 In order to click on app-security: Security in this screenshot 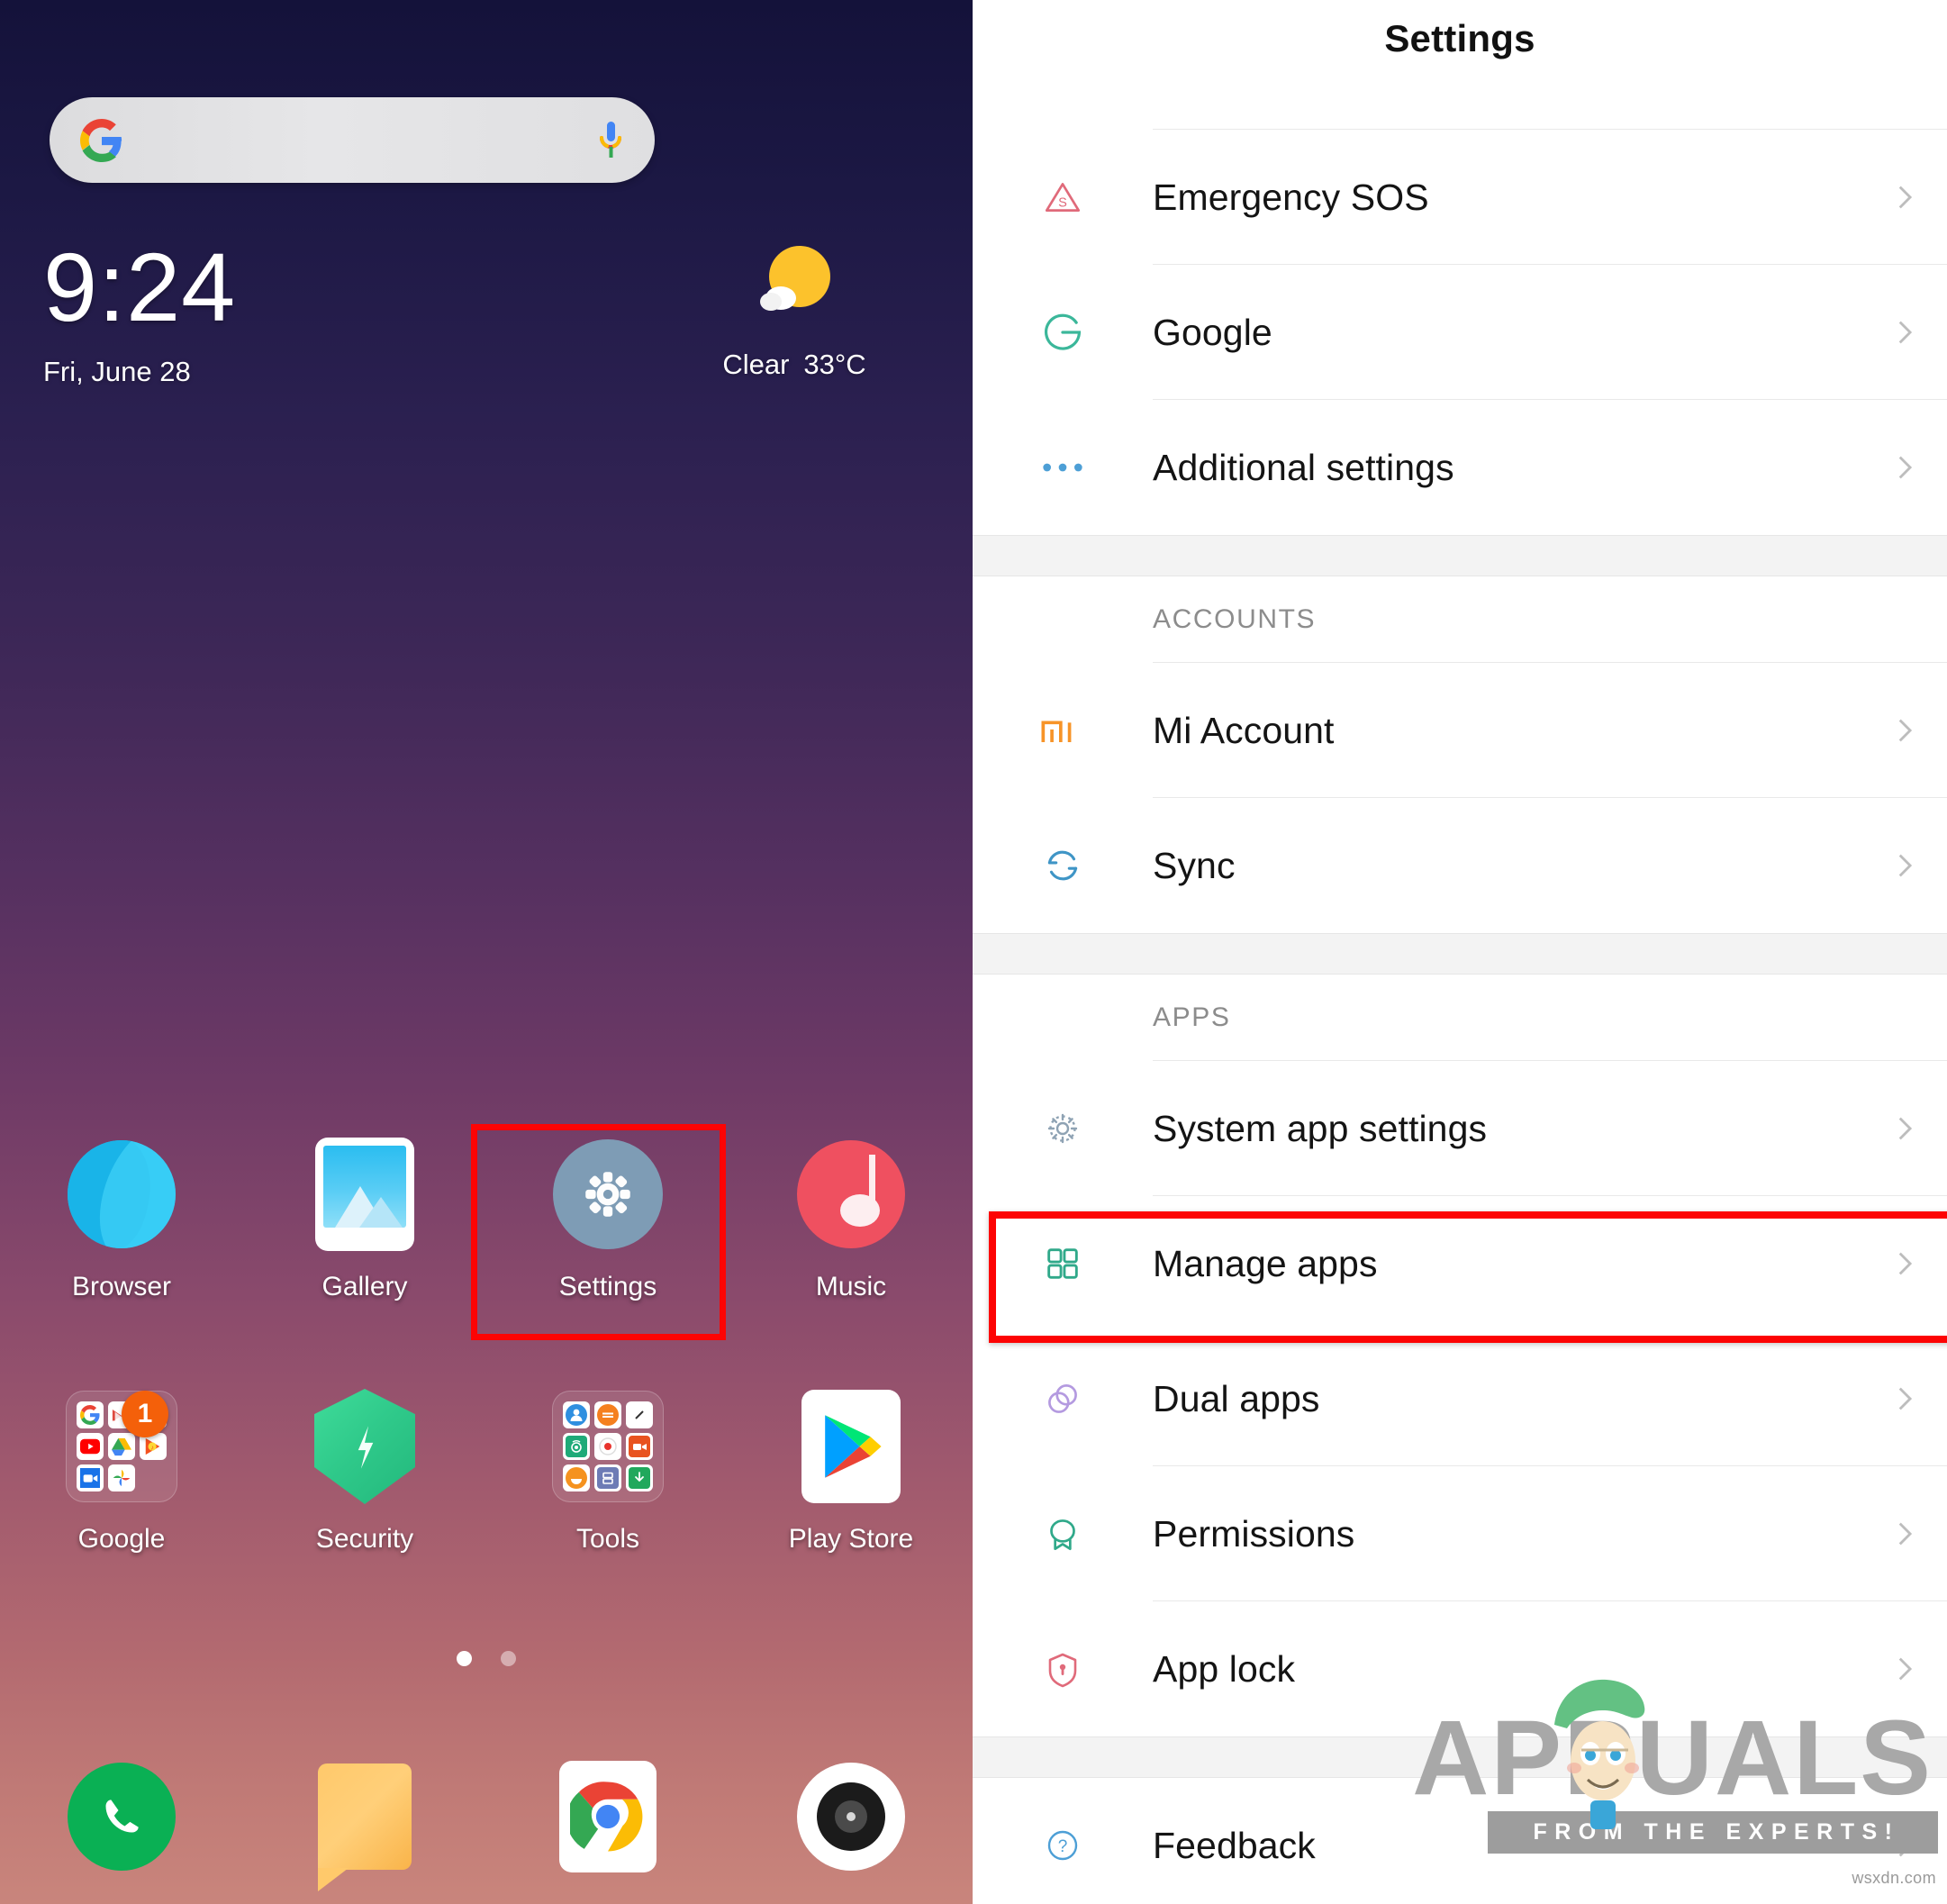, I will do `click(364, 1502)`.